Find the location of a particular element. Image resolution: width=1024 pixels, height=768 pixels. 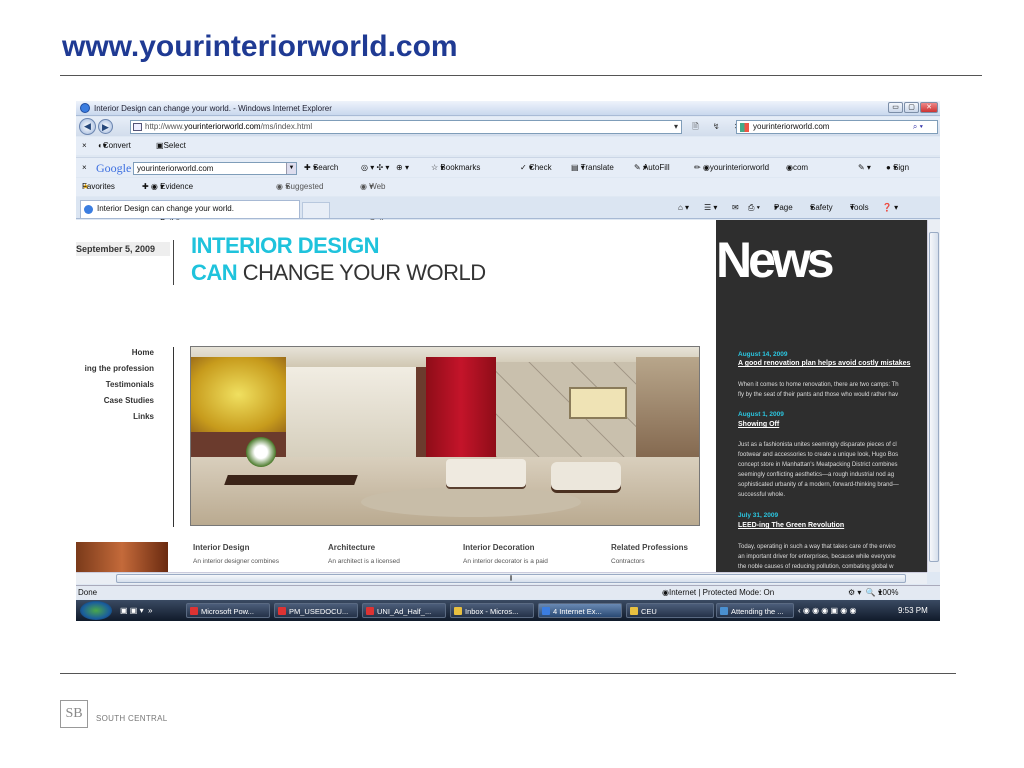

bookmarks-button: ☆ Bookmarks ▾ is located at coordinates (455, 168).